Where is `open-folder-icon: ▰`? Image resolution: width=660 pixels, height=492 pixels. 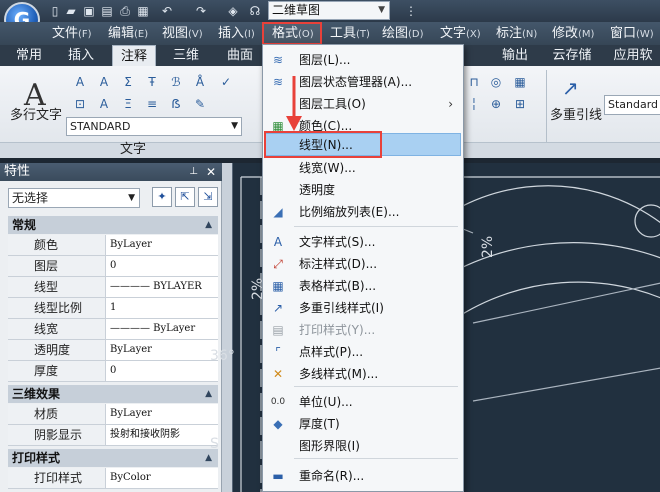
open-folder-icon: ▰ is located at coordinates (71, 11).